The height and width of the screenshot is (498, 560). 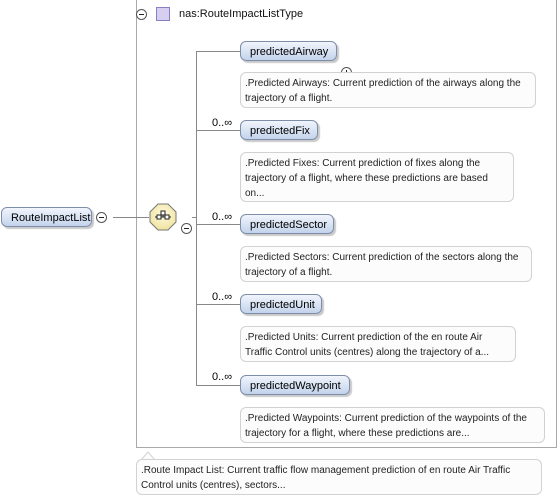 I want to click on element-label: predictedAirway, so click(x=289, y=52).